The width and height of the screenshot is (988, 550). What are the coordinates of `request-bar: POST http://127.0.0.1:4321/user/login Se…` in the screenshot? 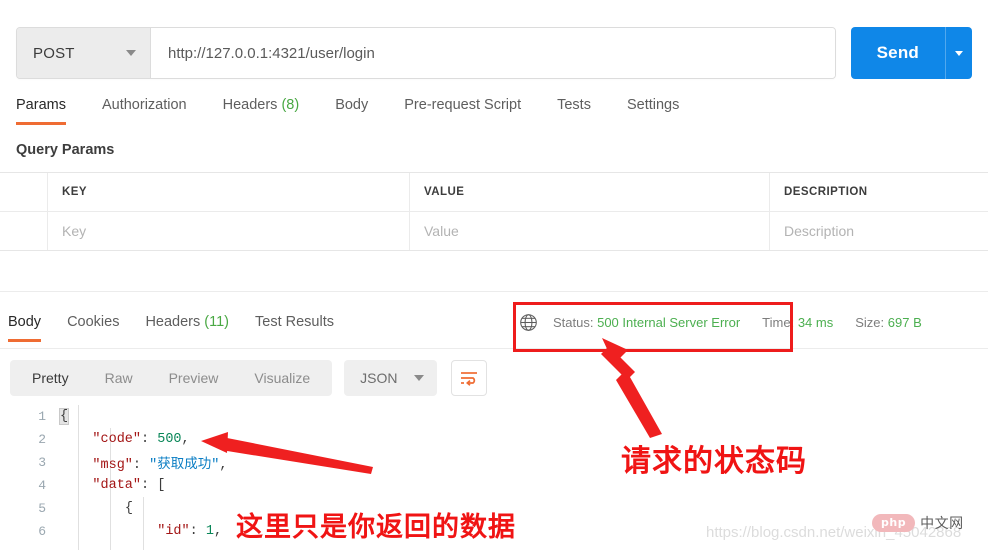 It's located at (494, 53).